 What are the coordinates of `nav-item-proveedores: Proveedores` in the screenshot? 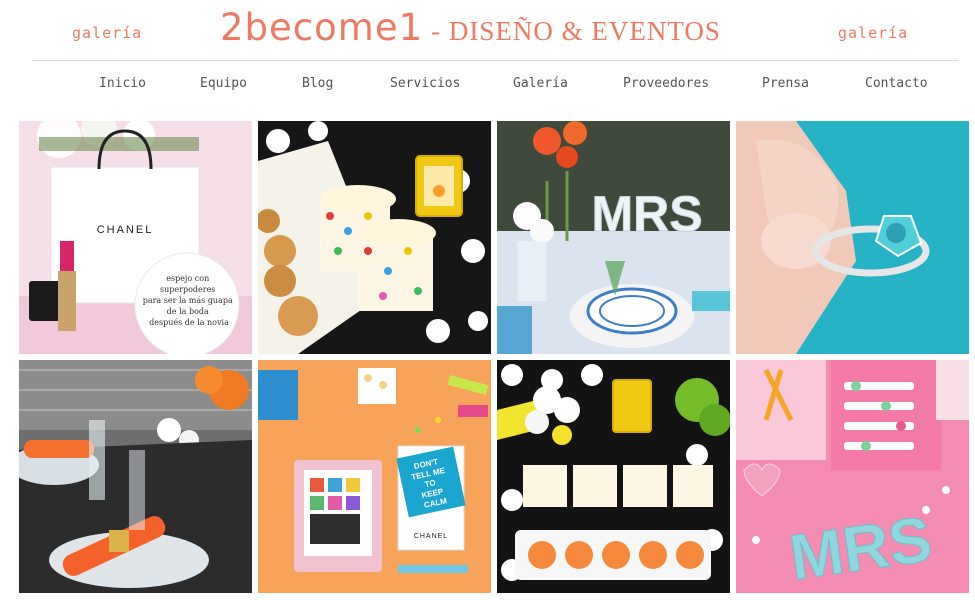 It's located at (666, 83).